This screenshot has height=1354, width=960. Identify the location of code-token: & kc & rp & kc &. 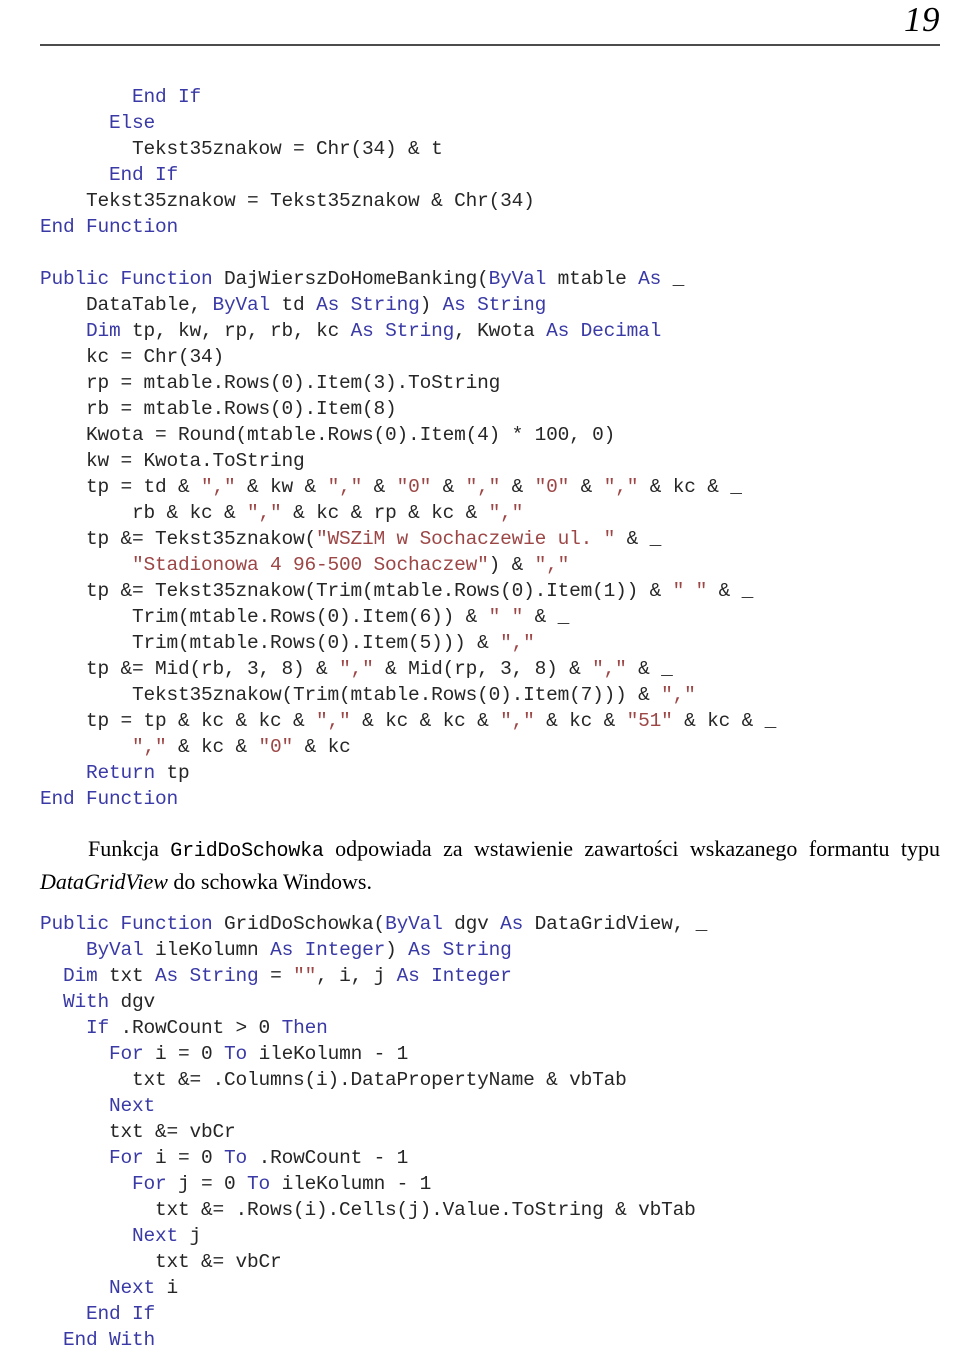
(385, 513).